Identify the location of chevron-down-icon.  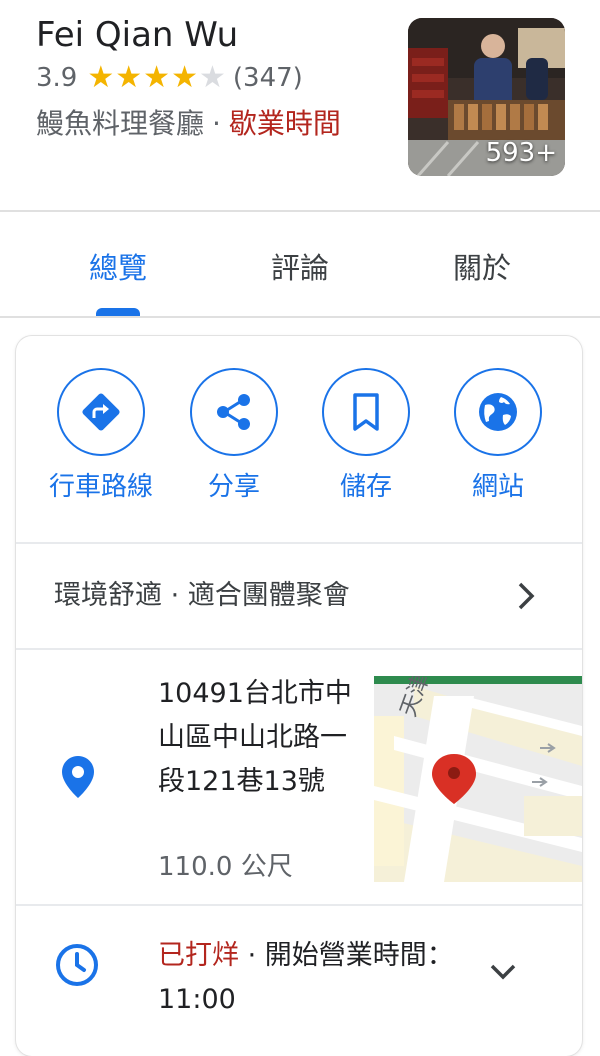
(503, 974).